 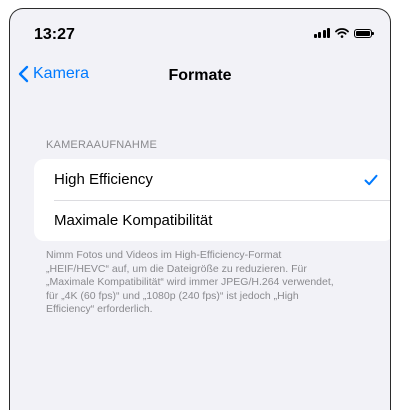 I want to click on navigation-bar: Kamera Formate, so click(x=200, y=76).